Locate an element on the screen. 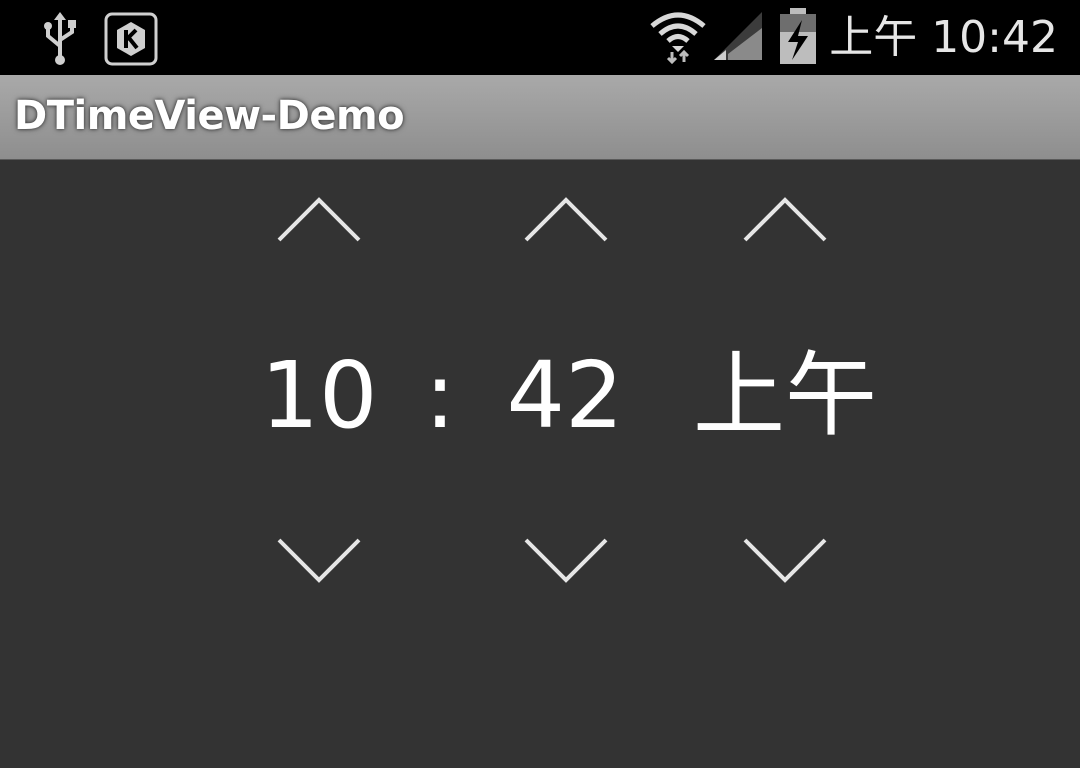 The height and width of the screenshot is (768, 1080). hour-increment-button is located at coordinates (319, 220).